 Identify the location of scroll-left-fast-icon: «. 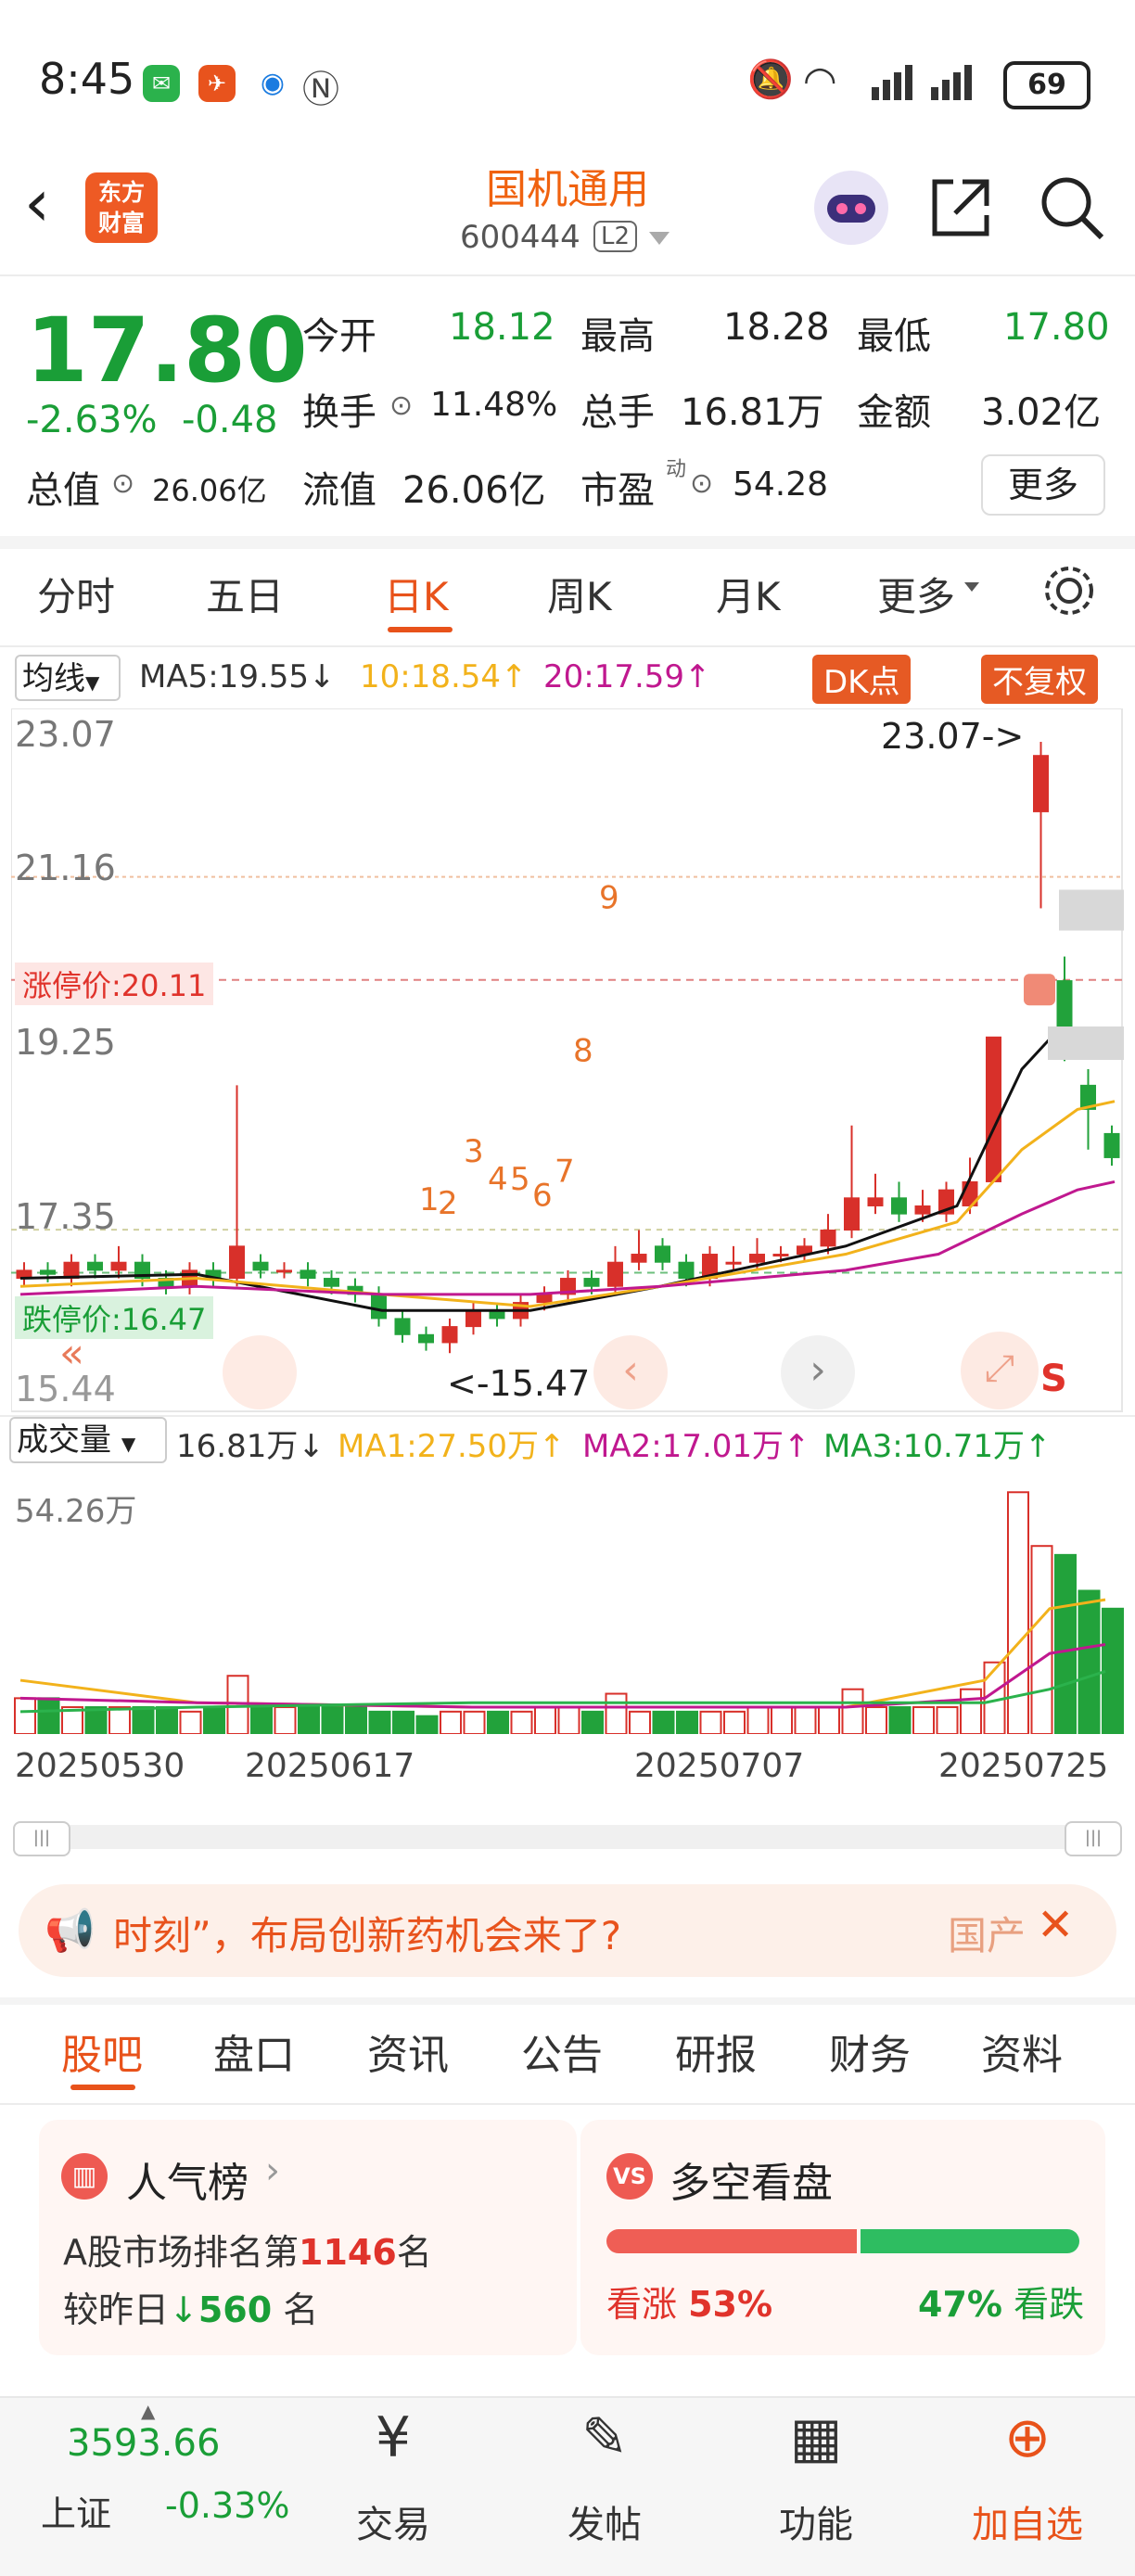
(71, 1353).